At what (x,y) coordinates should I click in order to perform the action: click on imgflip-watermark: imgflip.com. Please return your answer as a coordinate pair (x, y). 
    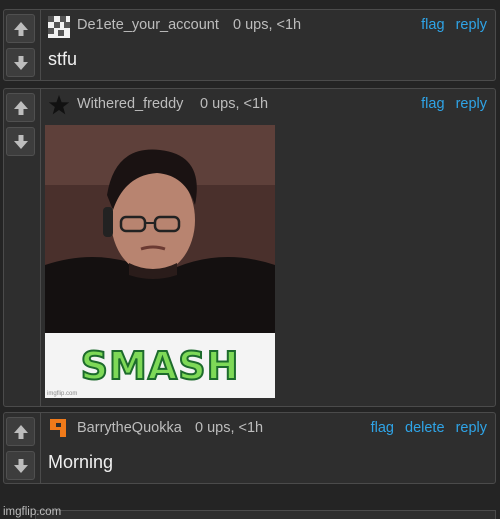
    Looking at the image, I should click on (32, 512).